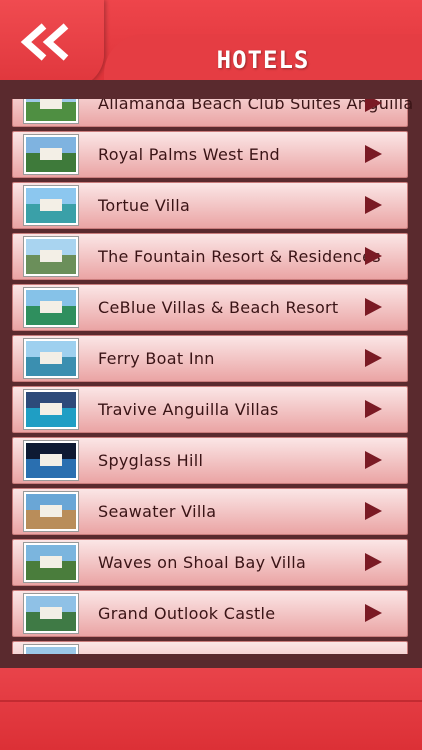 Image resolution: width=422 pixels, height=750 pixels. I want to click on hotel-name: The Fountain Resort & Residences, so click(239, 256).